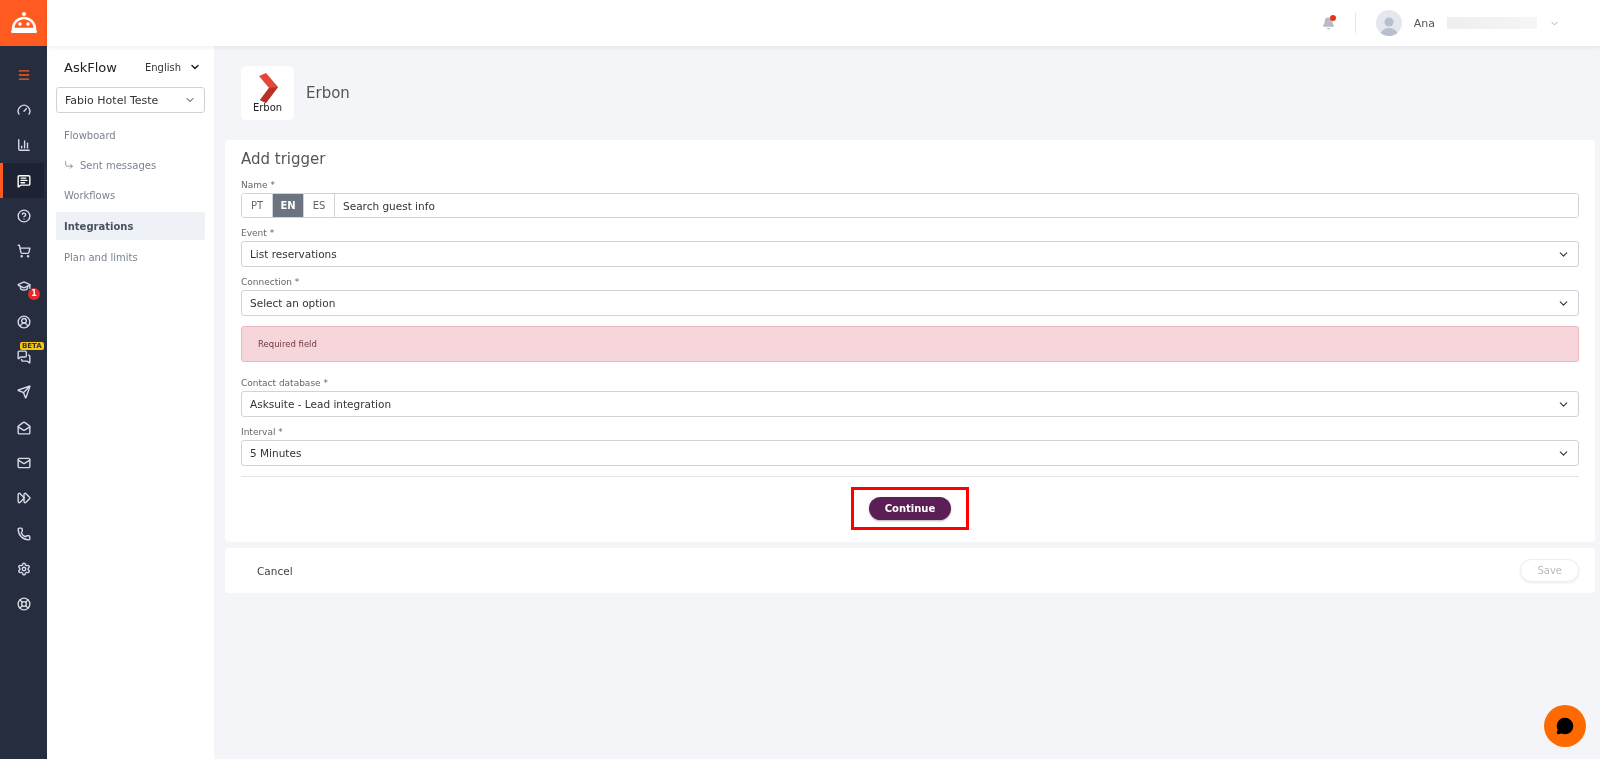 The height and width of the screenshot is (759, 1600). What do you see at coordinates (267, 107) in the screenshot?
I see `logo-text: Erbon` at bounding box center [267, 107].